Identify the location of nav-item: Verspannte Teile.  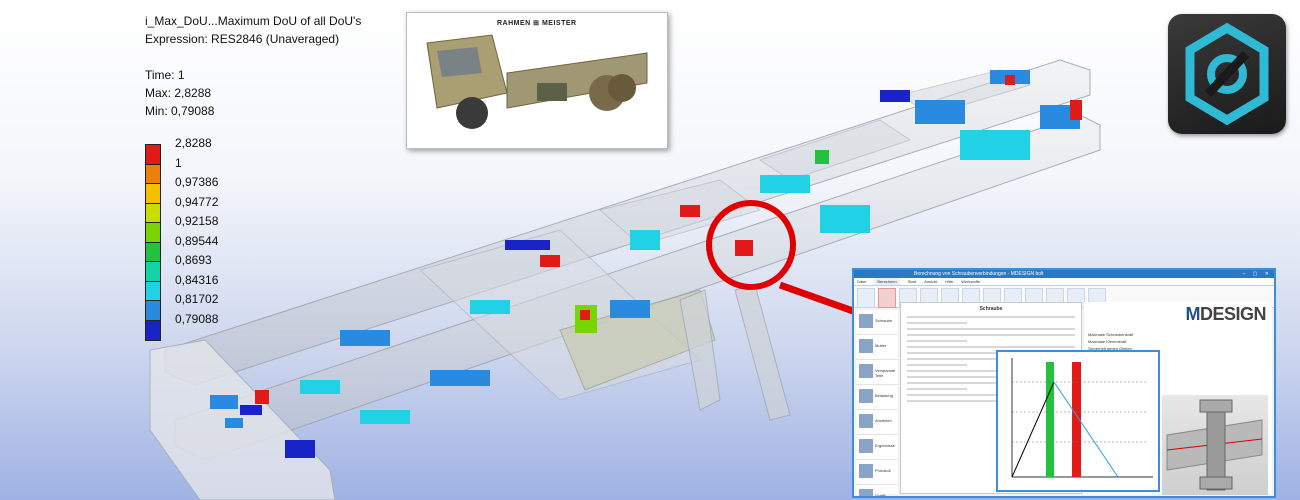
(877, 372).